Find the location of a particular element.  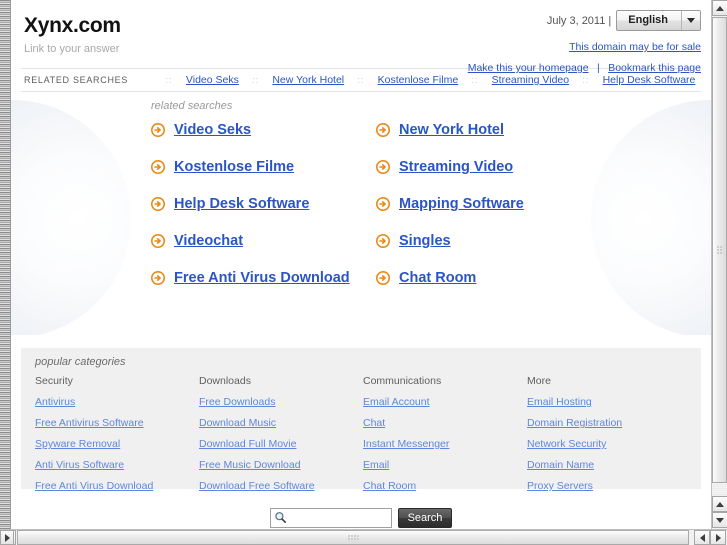

hero-link-label: New York Hotel is located at coordinates (452, 130).